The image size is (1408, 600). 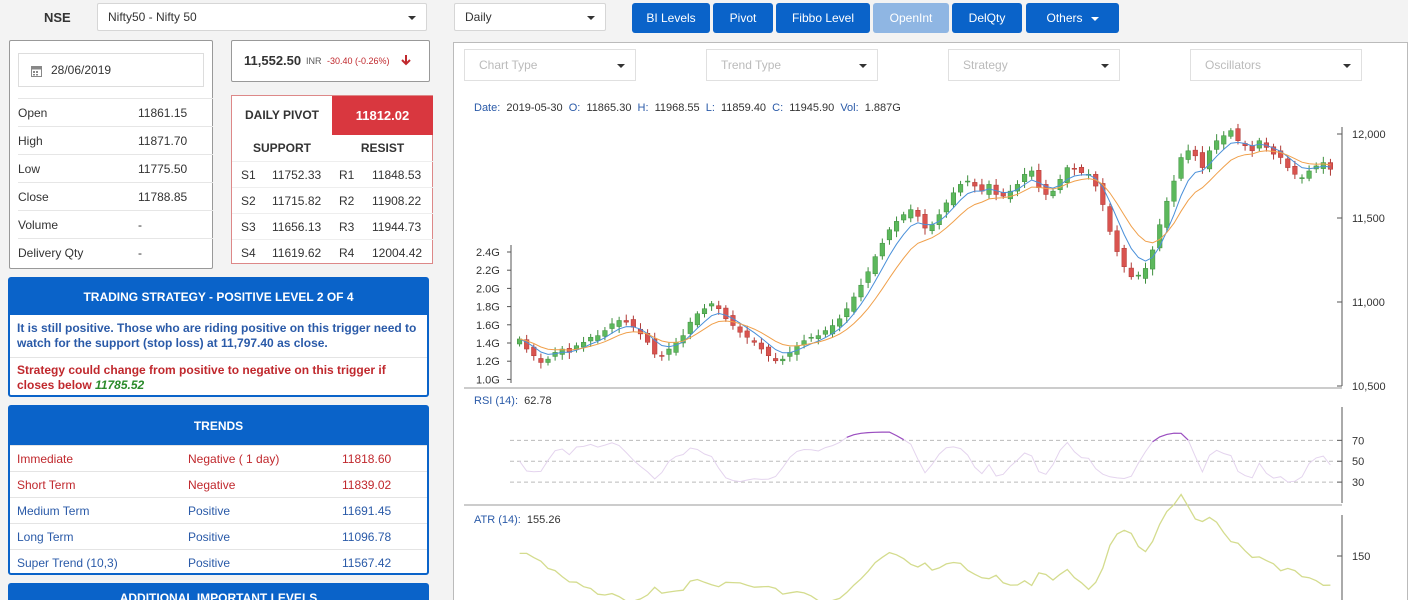 What do you see at coordinates (140, 225) in the screenshot?
I see `quote-value: -` at bounding box center [140, 225].